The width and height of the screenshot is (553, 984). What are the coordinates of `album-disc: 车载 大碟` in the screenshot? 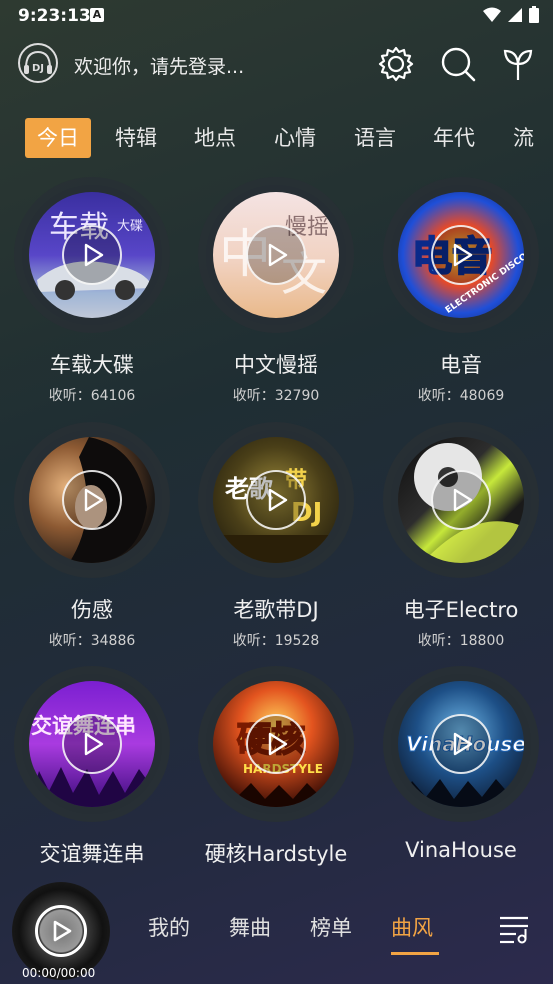 It's located at (92, 255).